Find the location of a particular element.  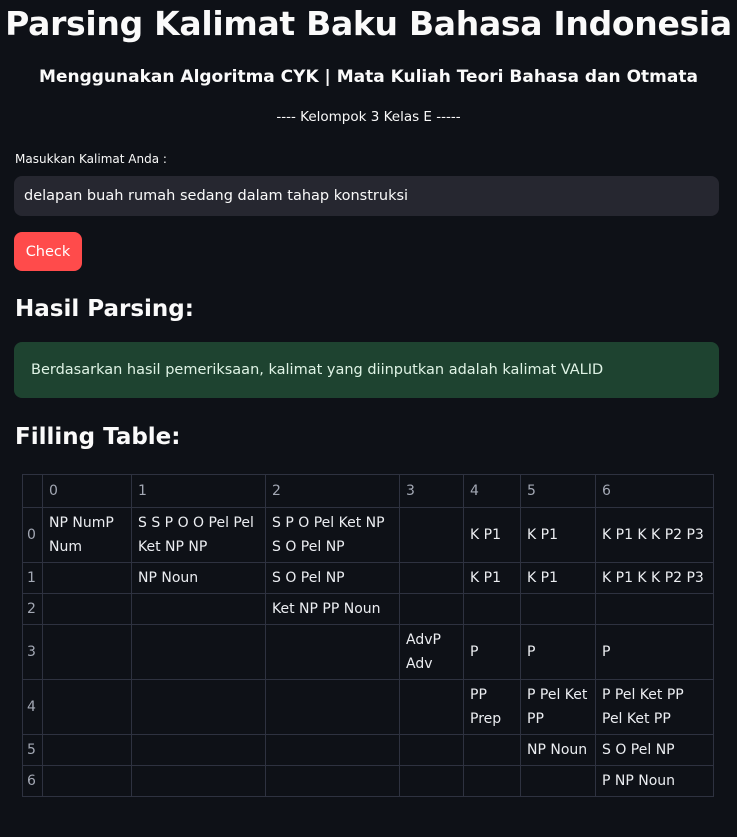

row-index: 3 is located at coordinates (32, 652).